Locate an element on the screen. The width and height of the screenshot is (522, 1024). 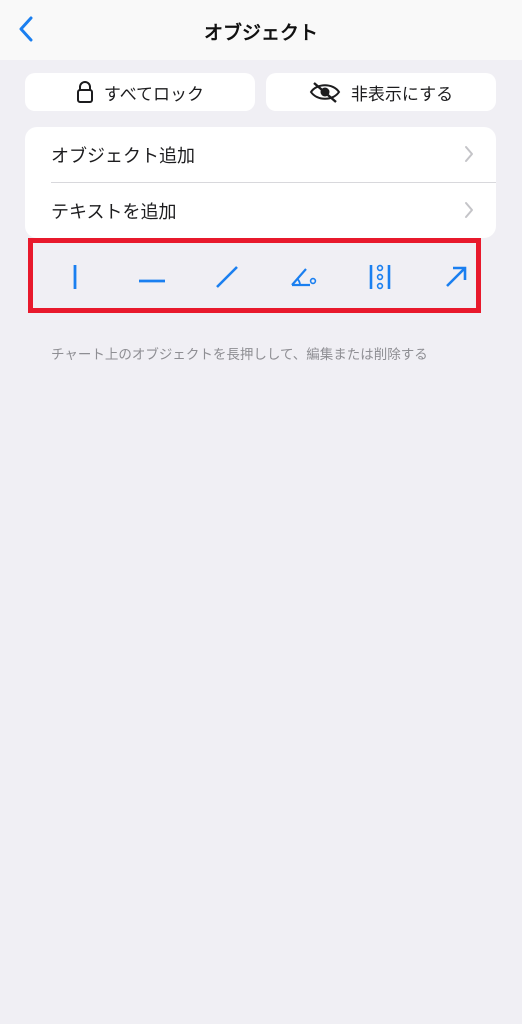
menu-item-add-text: テキストを追加 is located at coordinates (260, 210).